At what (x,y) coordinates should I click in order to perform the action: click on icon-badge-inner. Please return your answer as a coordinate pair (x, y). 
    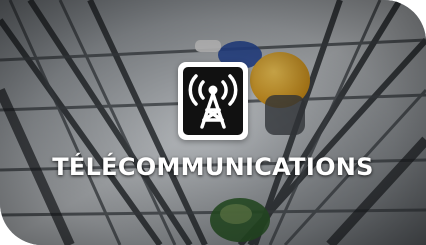
    Looking at the image, I should click on (213, 101).